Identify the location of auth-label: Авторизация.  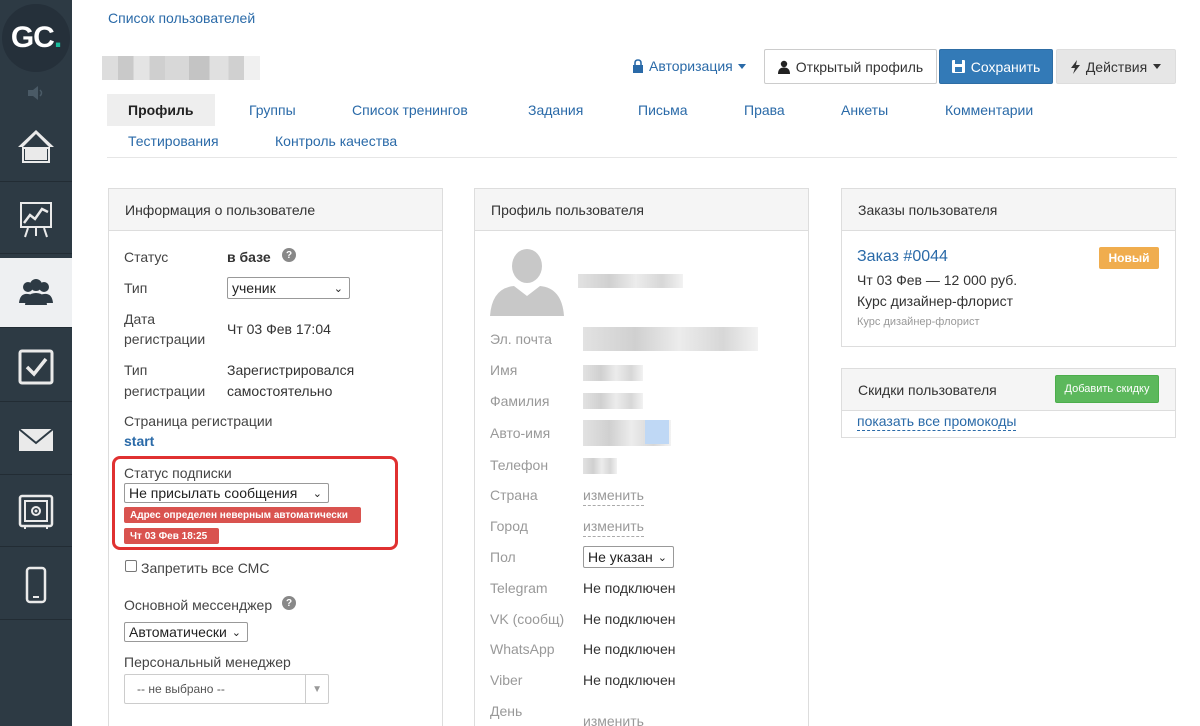
(691, 66).